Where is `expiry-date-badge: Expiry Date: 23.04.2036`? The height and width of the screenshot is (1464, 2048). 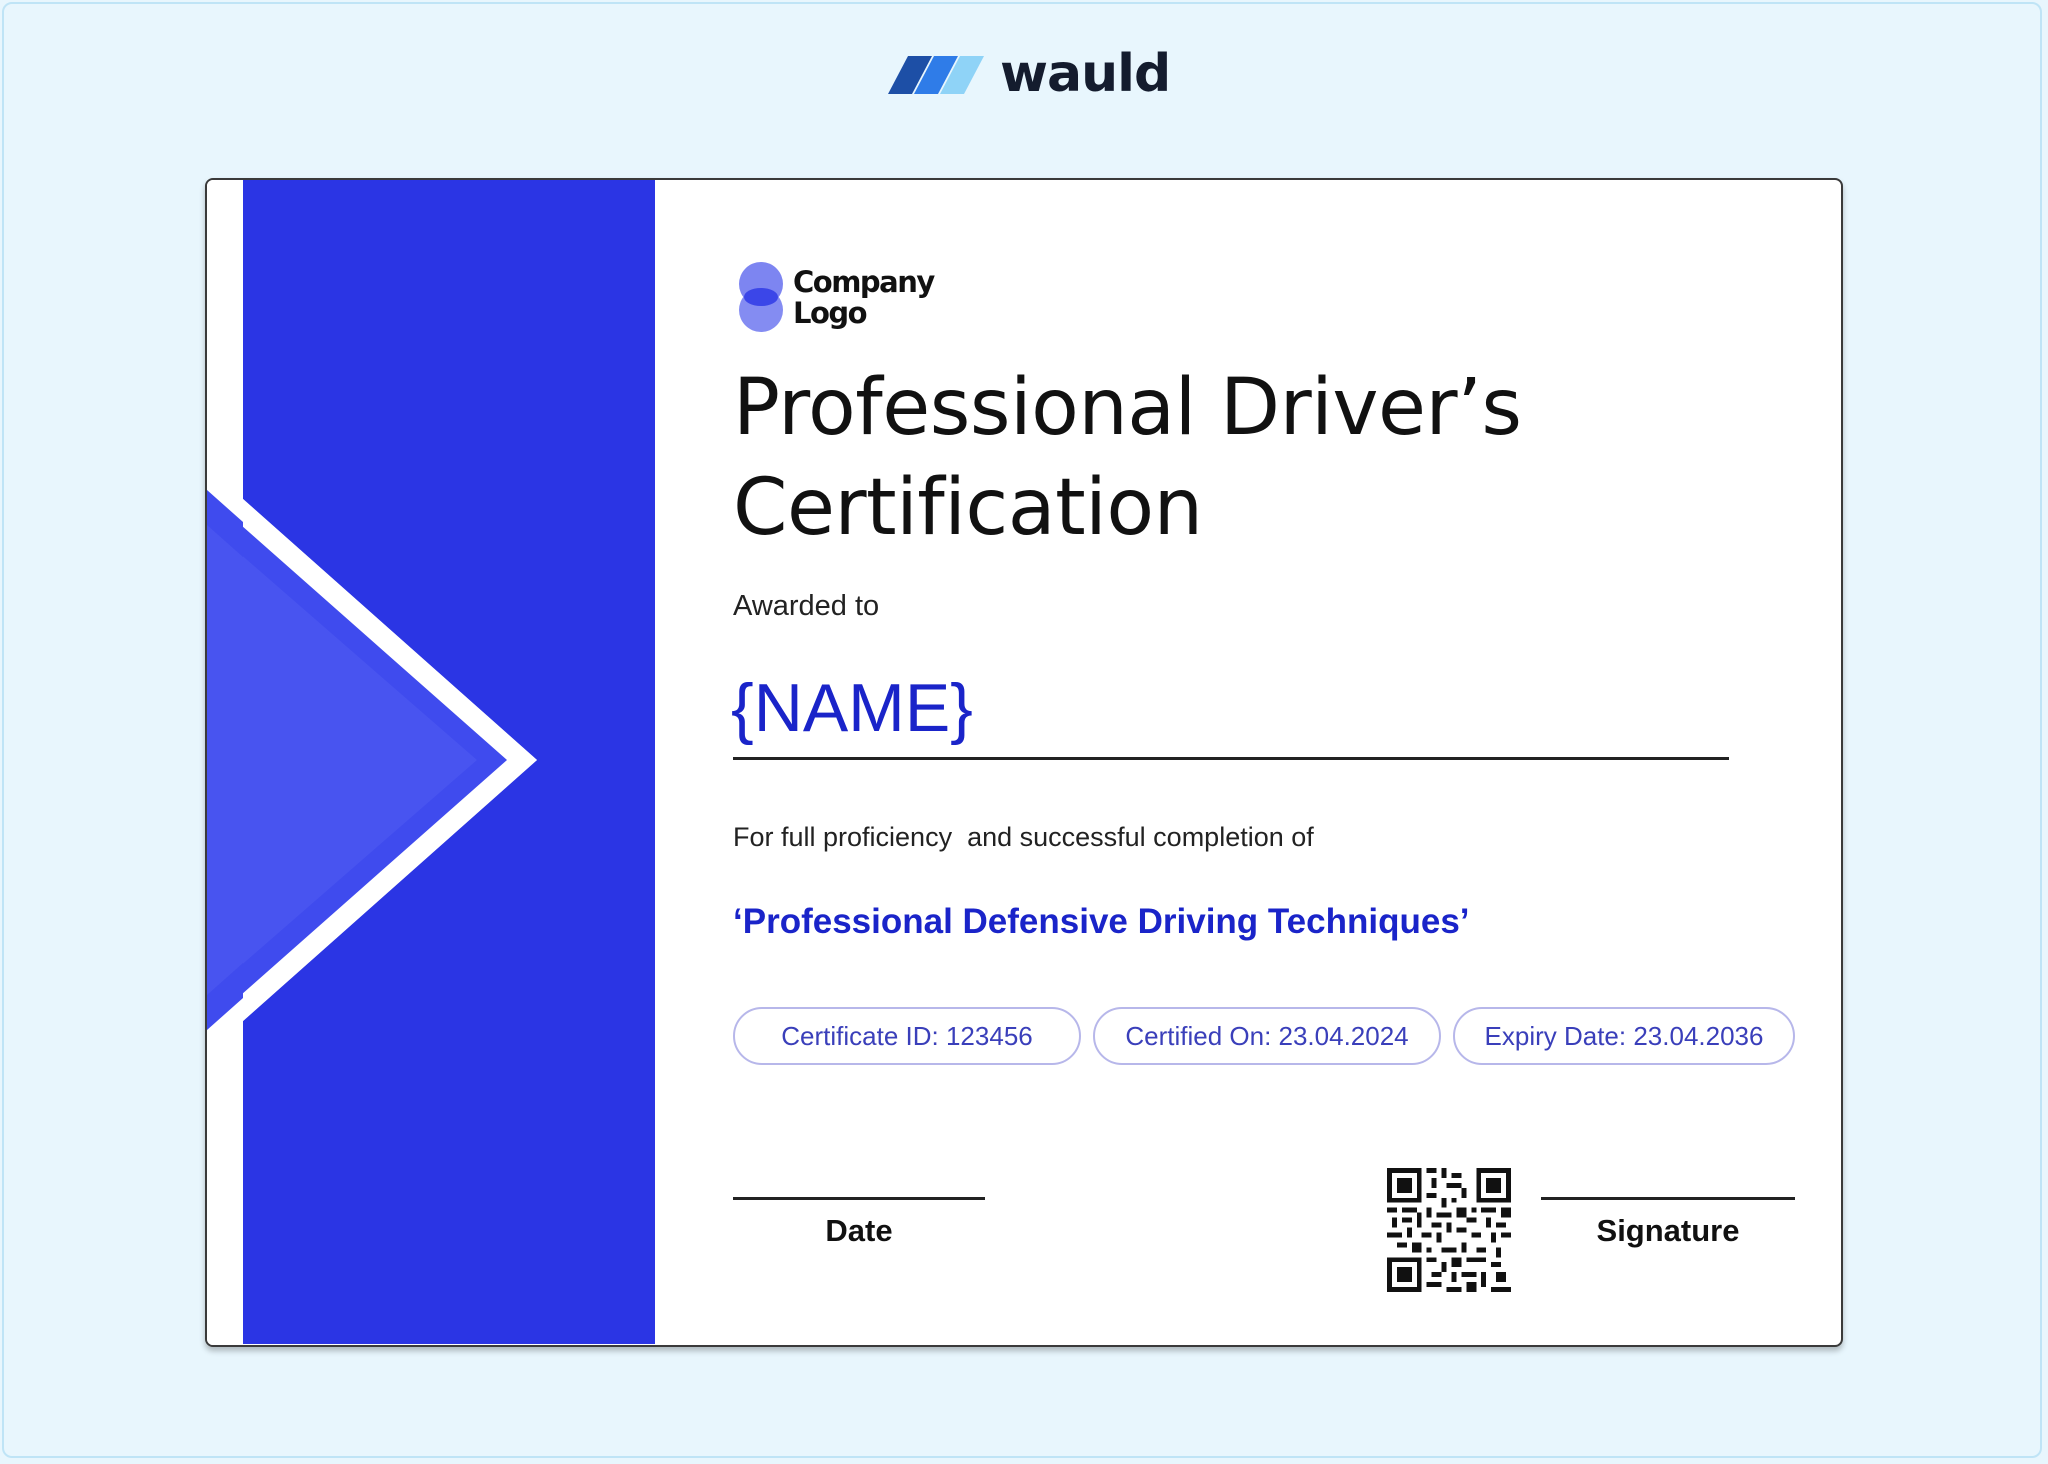
expiry-date-badge: Expiry Date: 23.04.2036 is located at coordinates (1624, 1036).